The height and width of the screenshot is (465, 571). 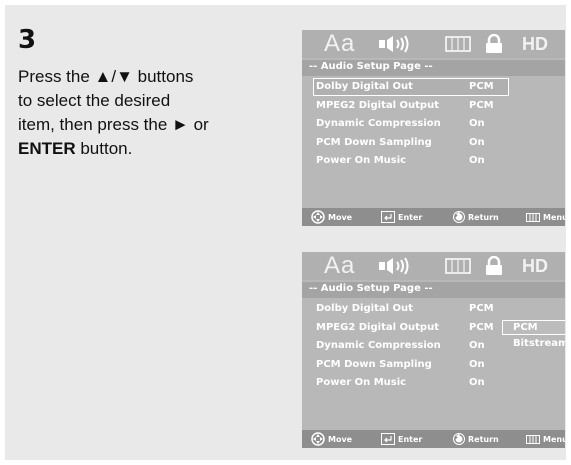 I want to click on submenu-option-bitstream: Bitstream, so click(x=533, y=344).